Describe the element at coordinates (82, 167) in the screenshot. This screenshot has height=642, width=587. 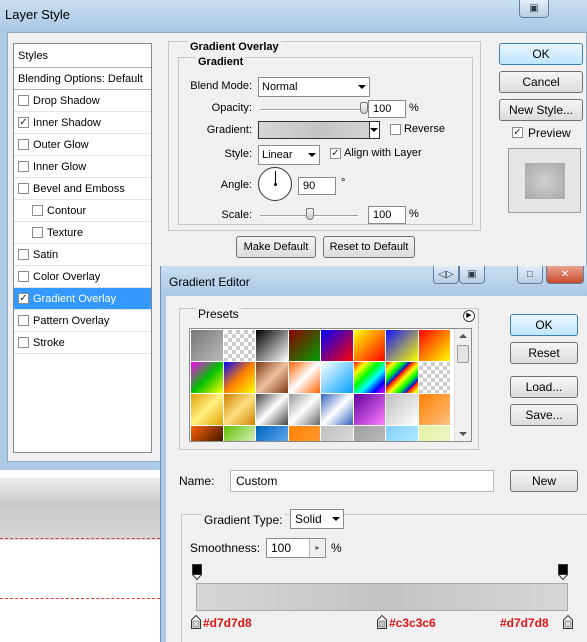
I see `style-item-inner-glow: Inner Glow` at that location.